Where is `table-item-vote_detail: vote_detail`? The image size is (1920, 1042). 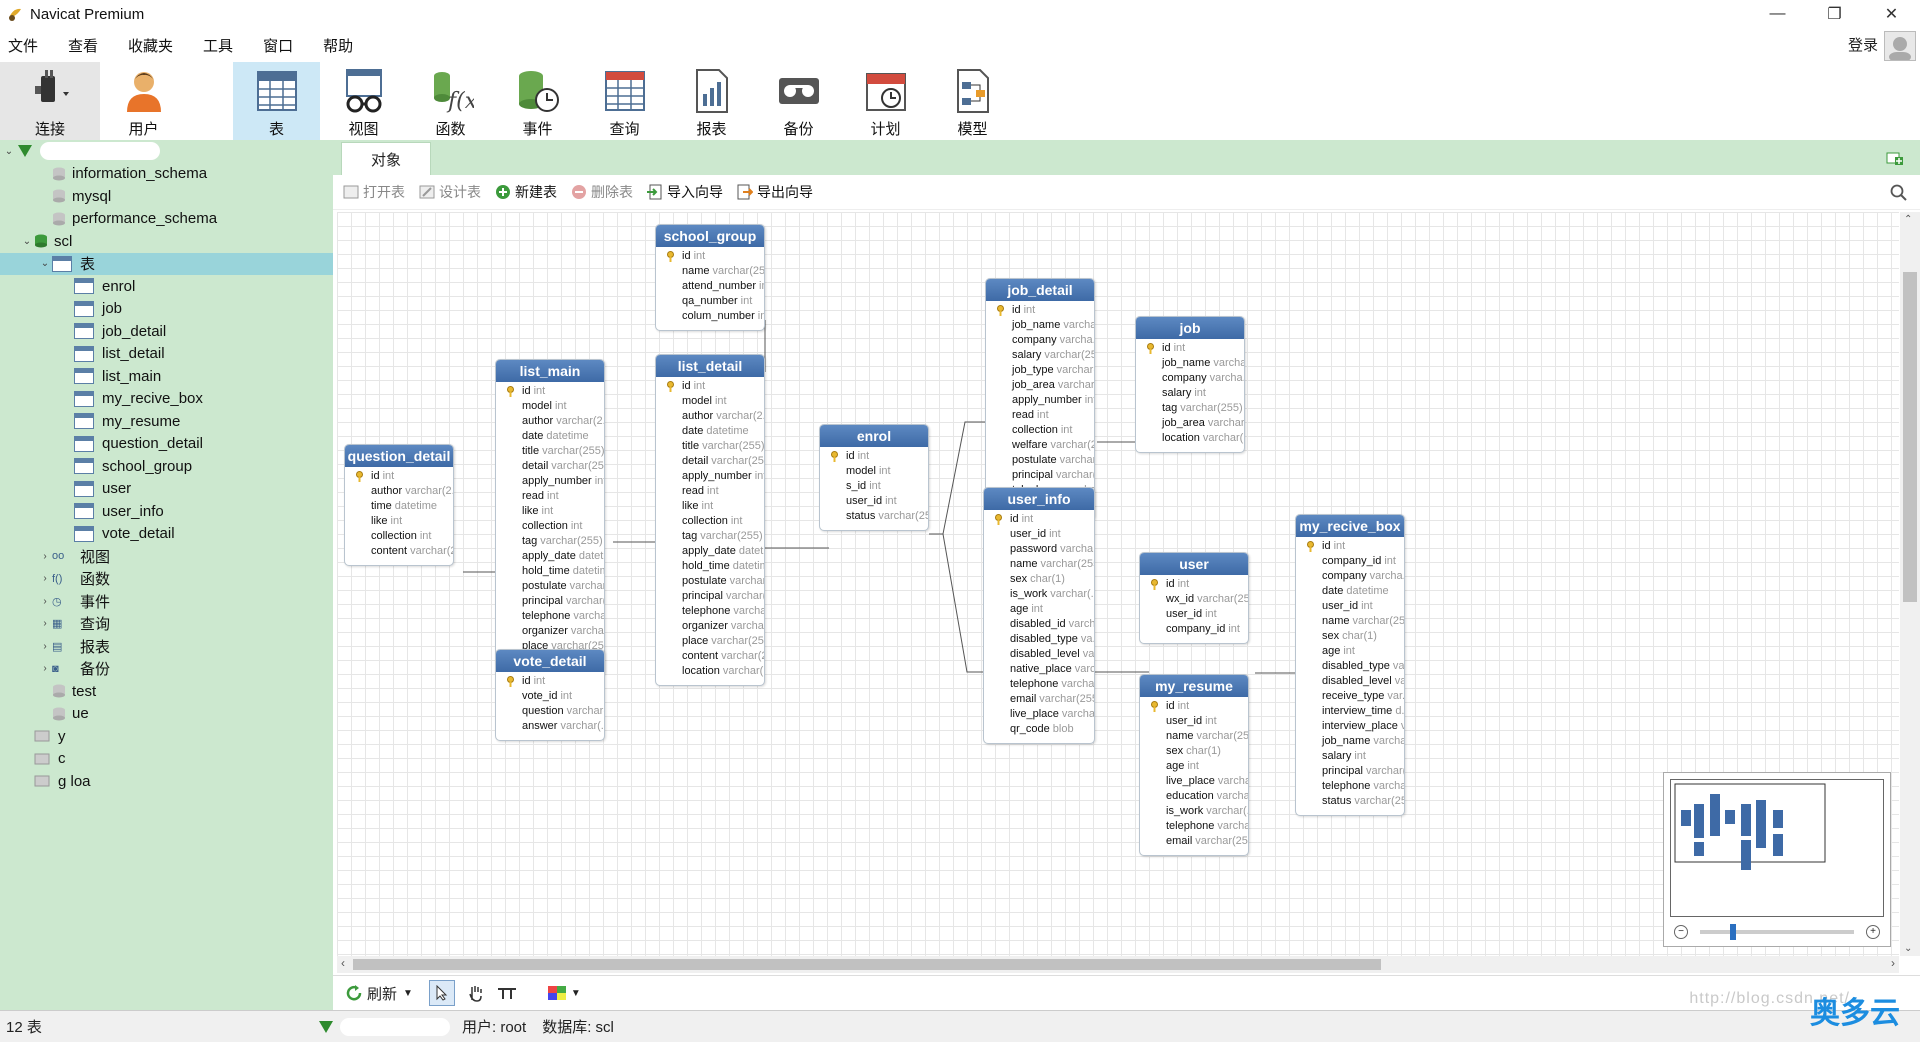 table-item-vote_detail: vote_detail is located at coordinates (166, 534).